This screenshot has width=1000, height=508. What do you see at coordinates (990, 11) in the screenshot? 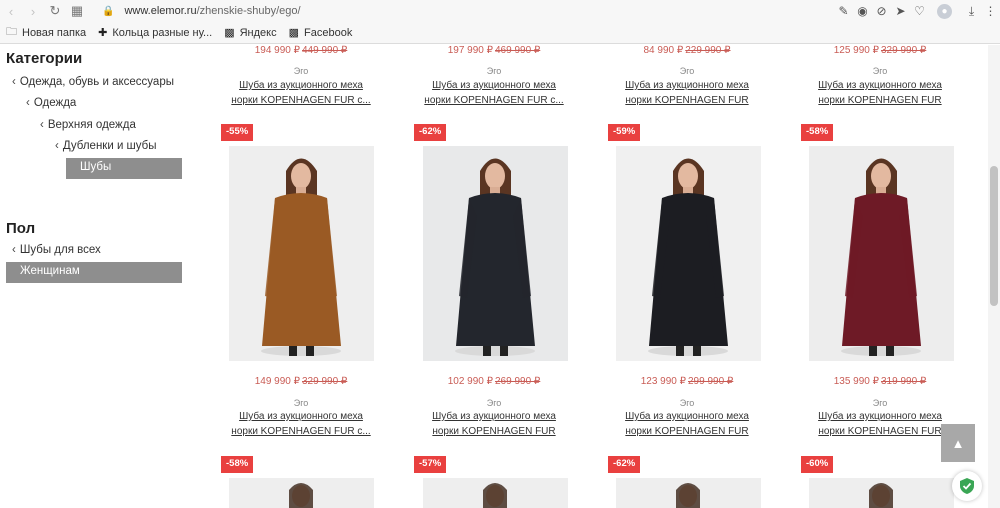
I see `menu-icon: ⋮` at bounding box center [990, 11].